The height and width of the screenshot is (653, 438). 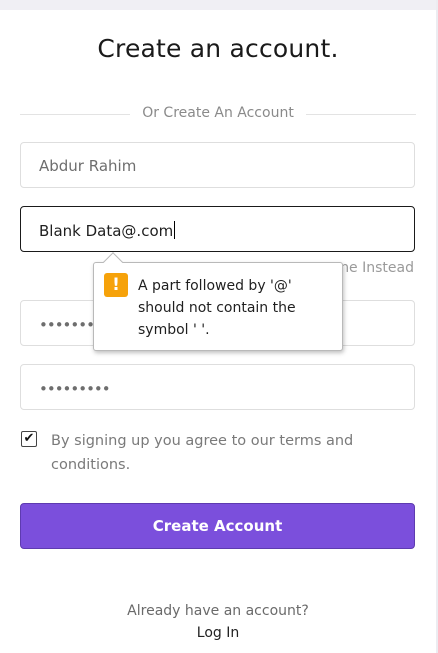 What do you see at coordinates (218, 633) in the screenshot?
I see `login-link: Log In` at bounding box center [218, 633].